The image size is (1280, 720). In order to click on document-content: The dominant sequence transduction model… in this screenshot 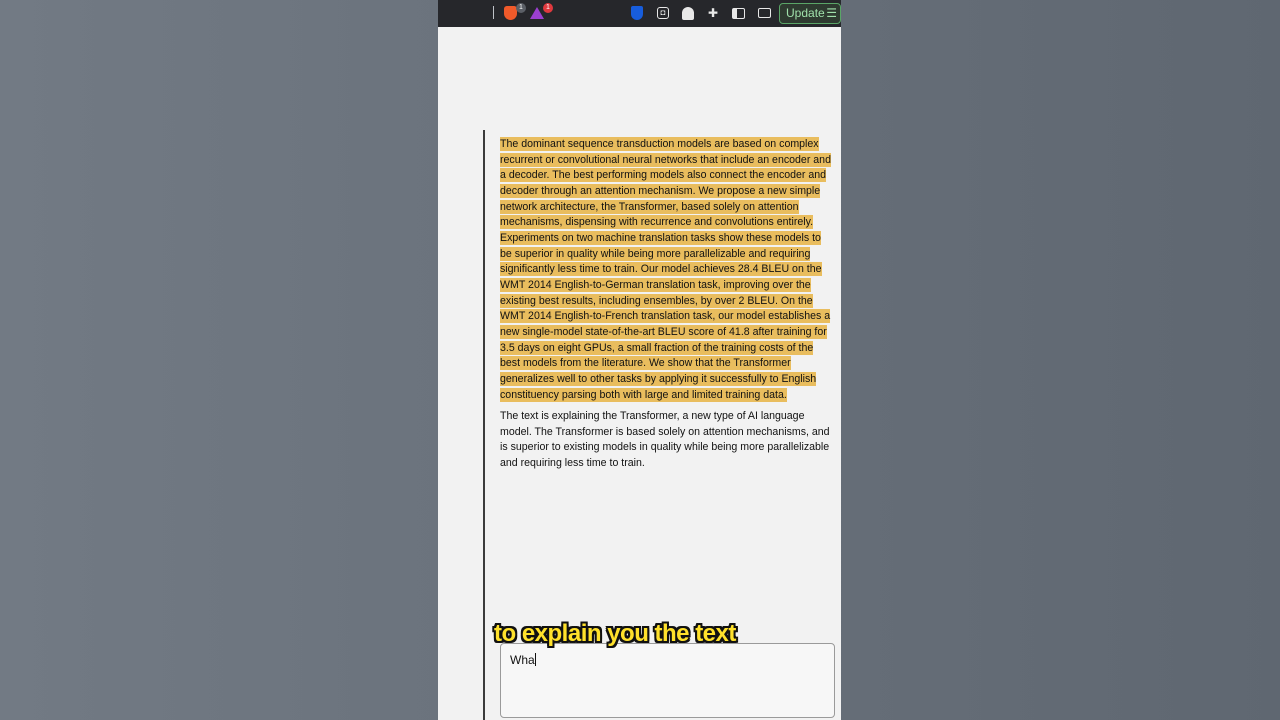, I will do `click(667, 304)`.